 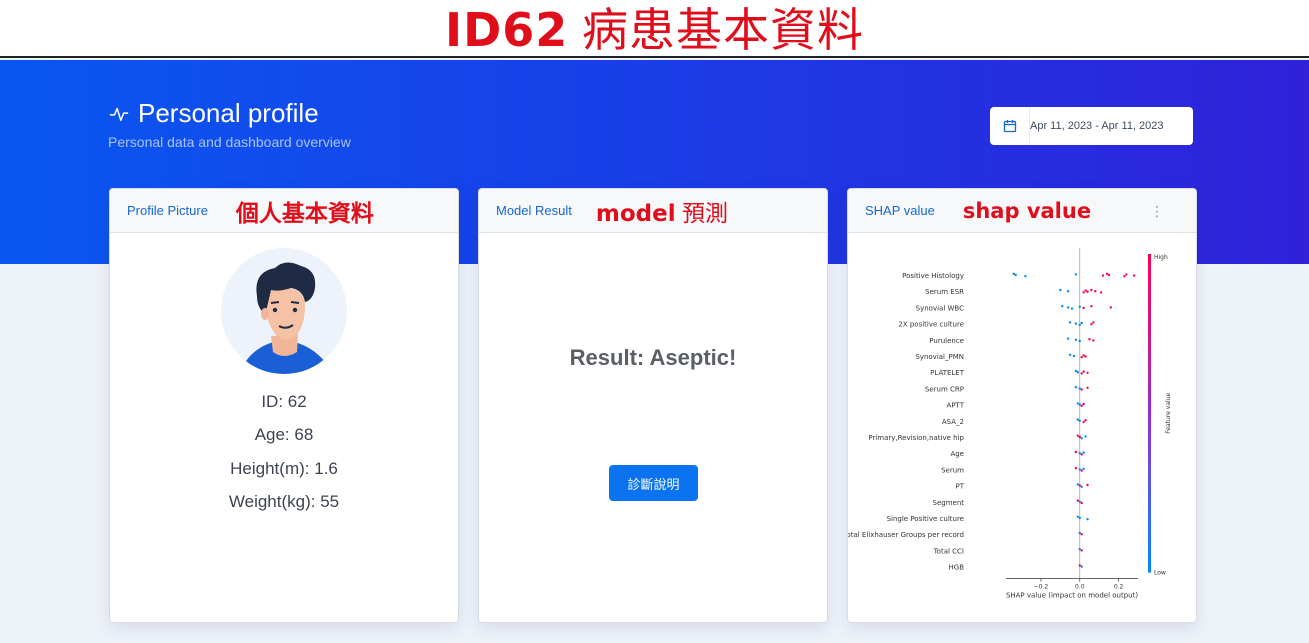 I want to click on feature-label: ASA_2, so click(x=953, y=422).